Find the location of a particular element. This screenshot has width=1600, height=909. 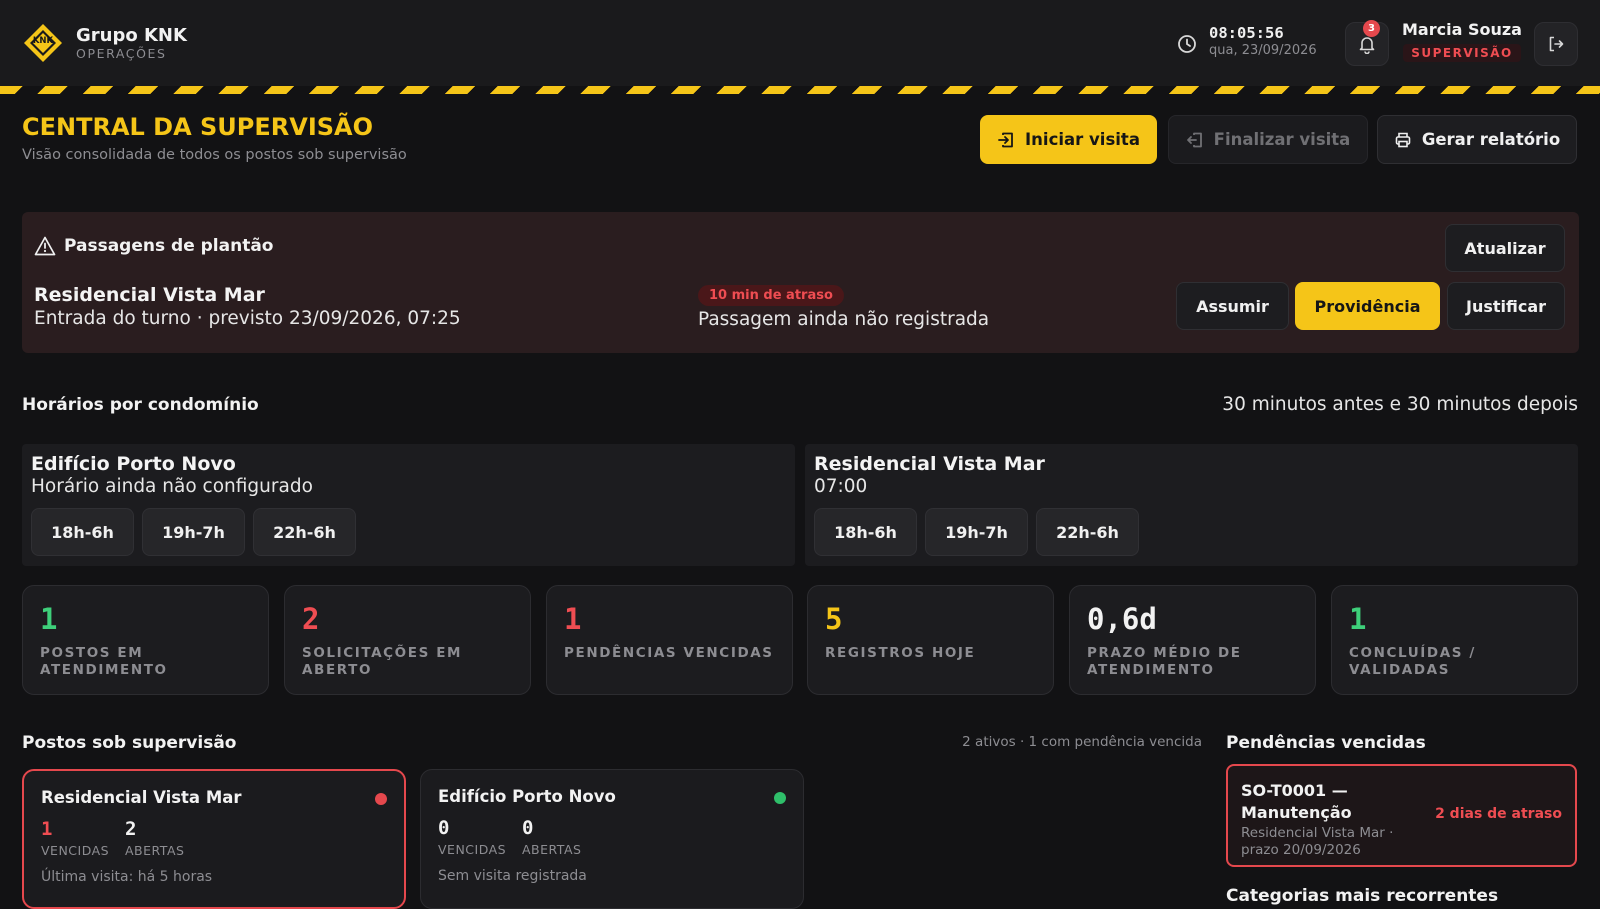

open-count: 2 is located at coordinates (131, 829).